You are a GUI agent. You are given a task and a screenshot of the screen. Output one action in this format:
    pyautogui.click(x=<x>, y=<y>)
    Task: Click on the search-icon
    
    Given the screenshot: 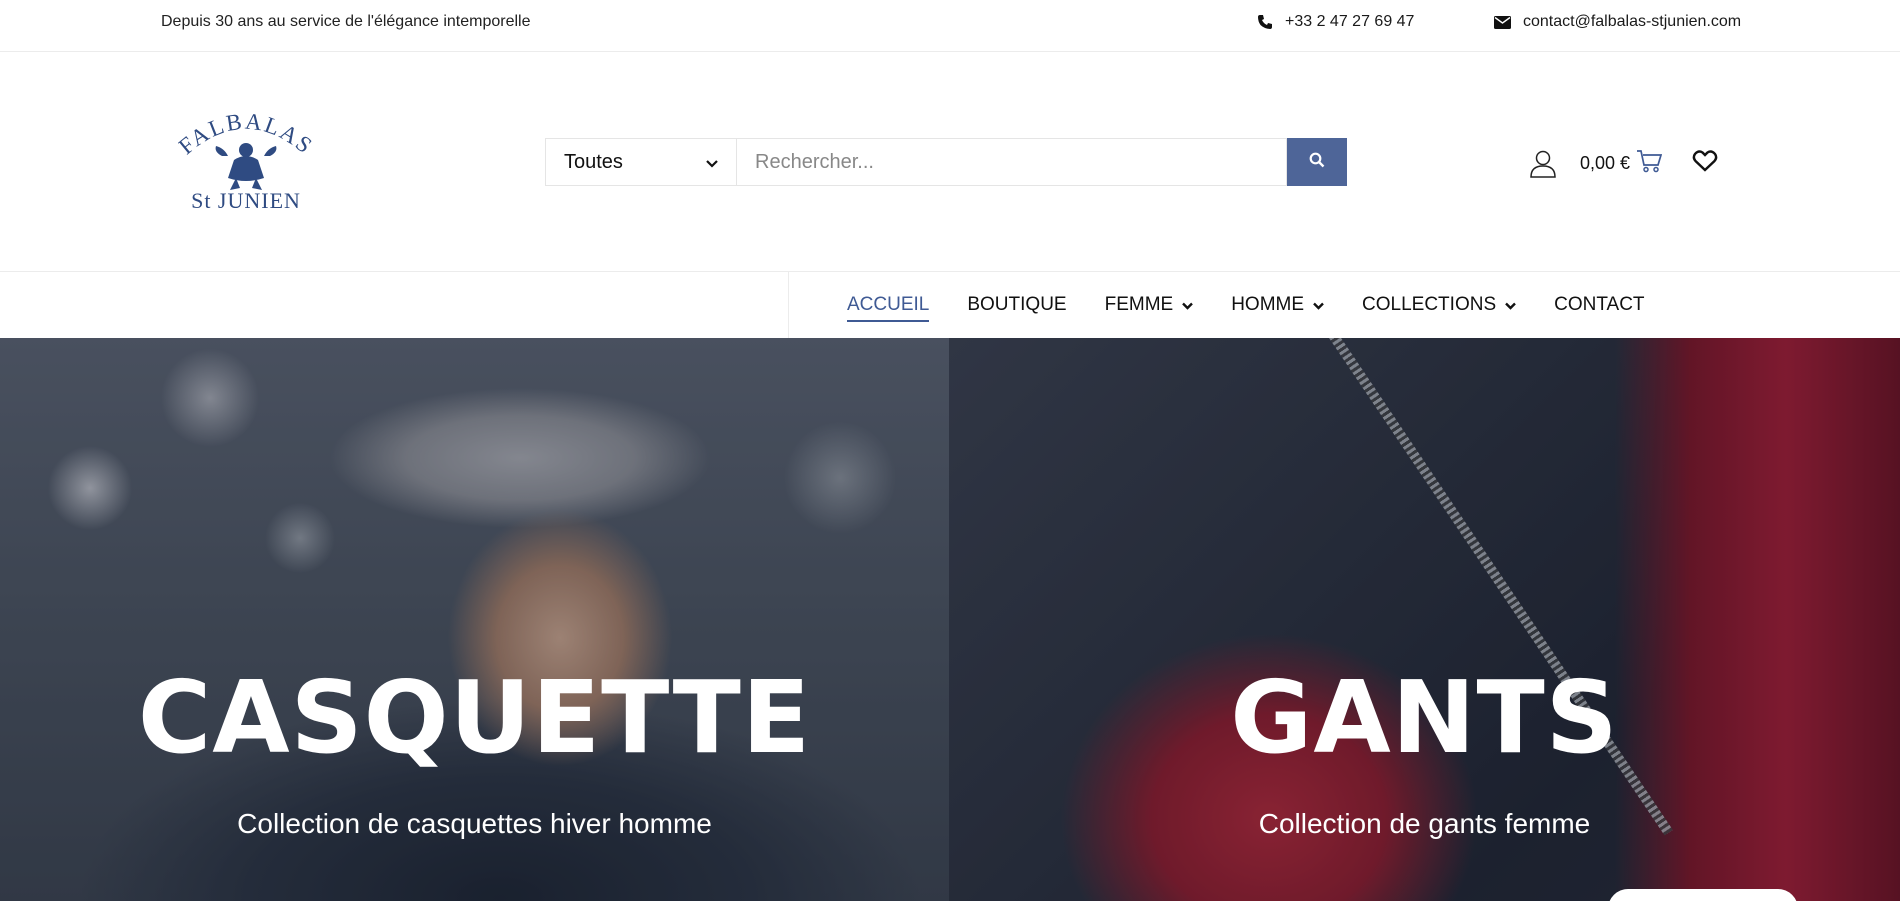 What is the action you would take?
    pyautogui.click(x=1317, y=162)
    